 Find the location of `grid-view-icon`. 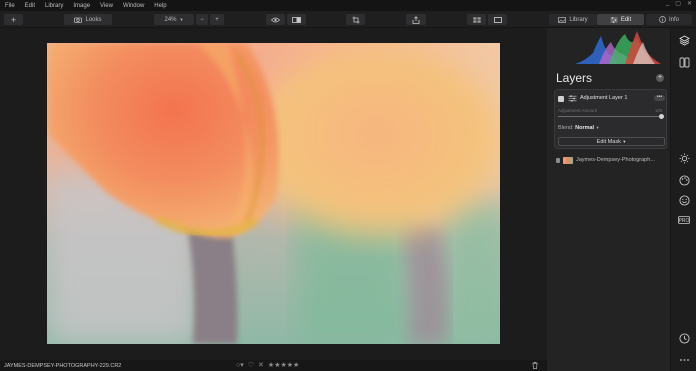

grid-view-icon is located at coordinates (476, 19).